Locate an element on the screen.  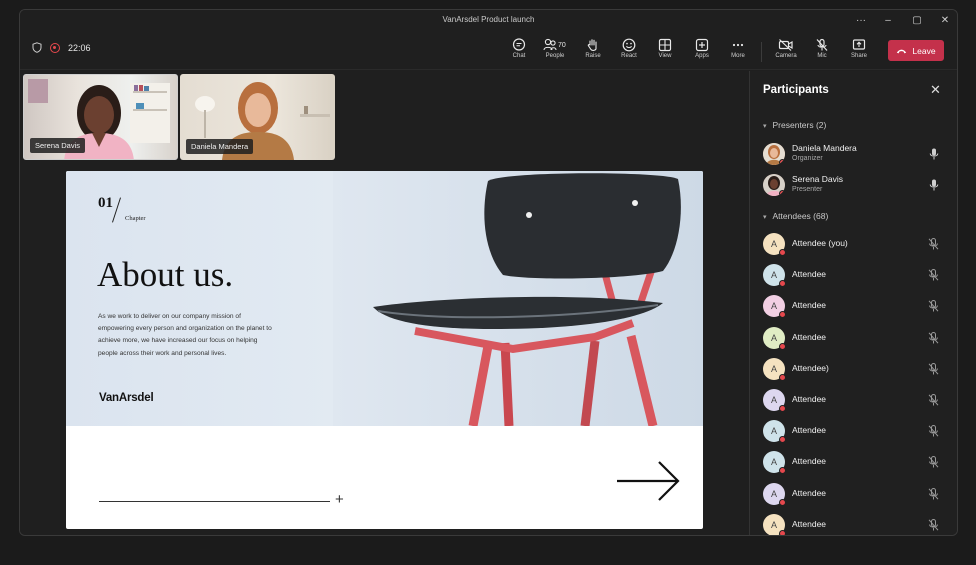
video-tile-daniela: Daniela Mandera is located at coordinates (257, 117).